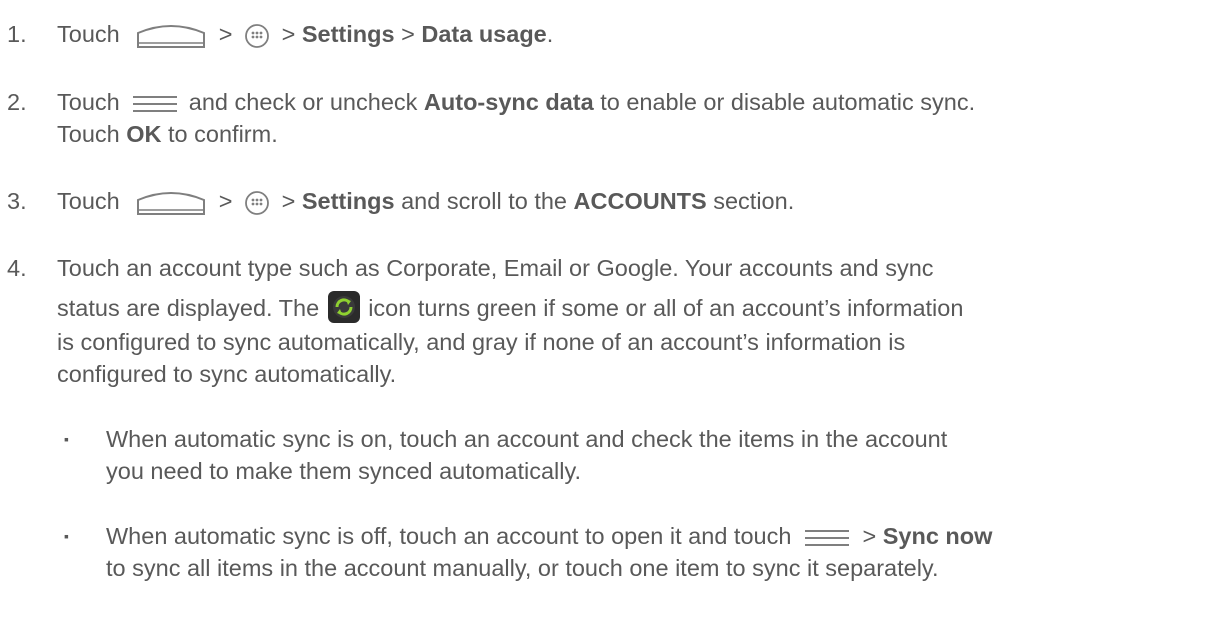 This screenshot has height=641, width=1215. Describe the element at coordinates (17, 268) in the screenshot. I see `step-number: 4.` at that location.